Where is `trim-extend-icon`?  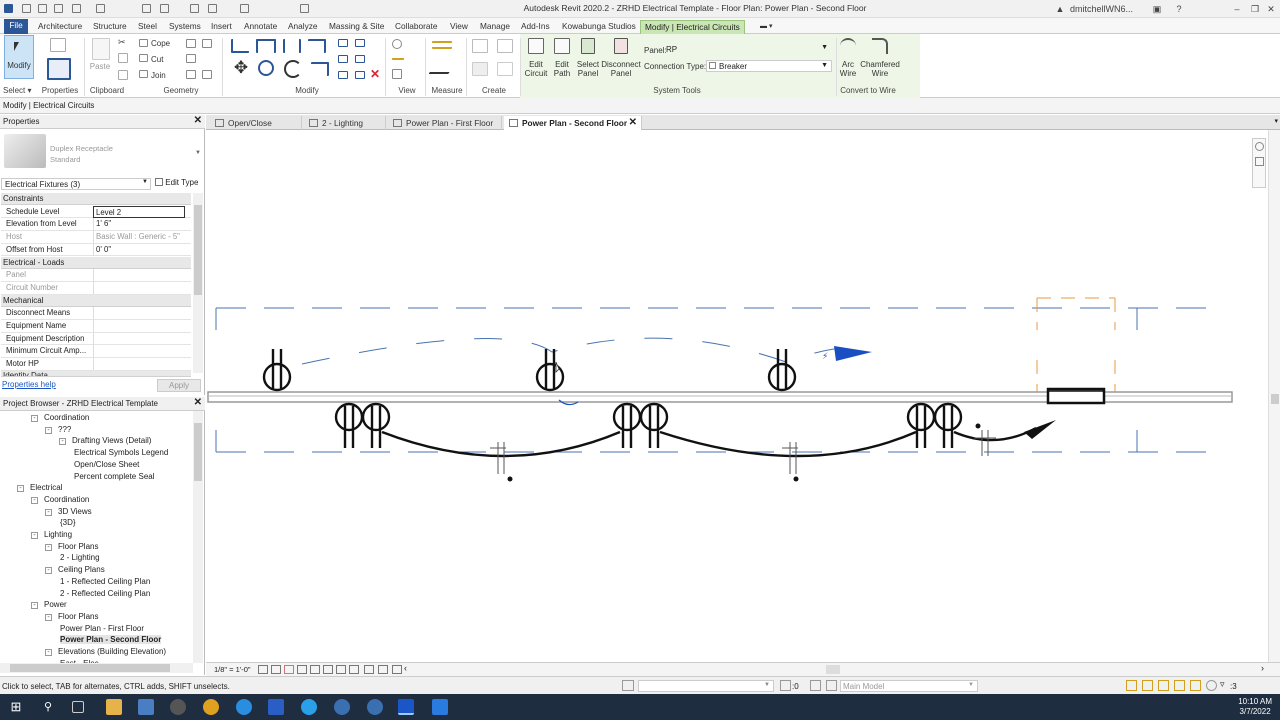 trim-extend-icon is located at coordinates (320, 69).